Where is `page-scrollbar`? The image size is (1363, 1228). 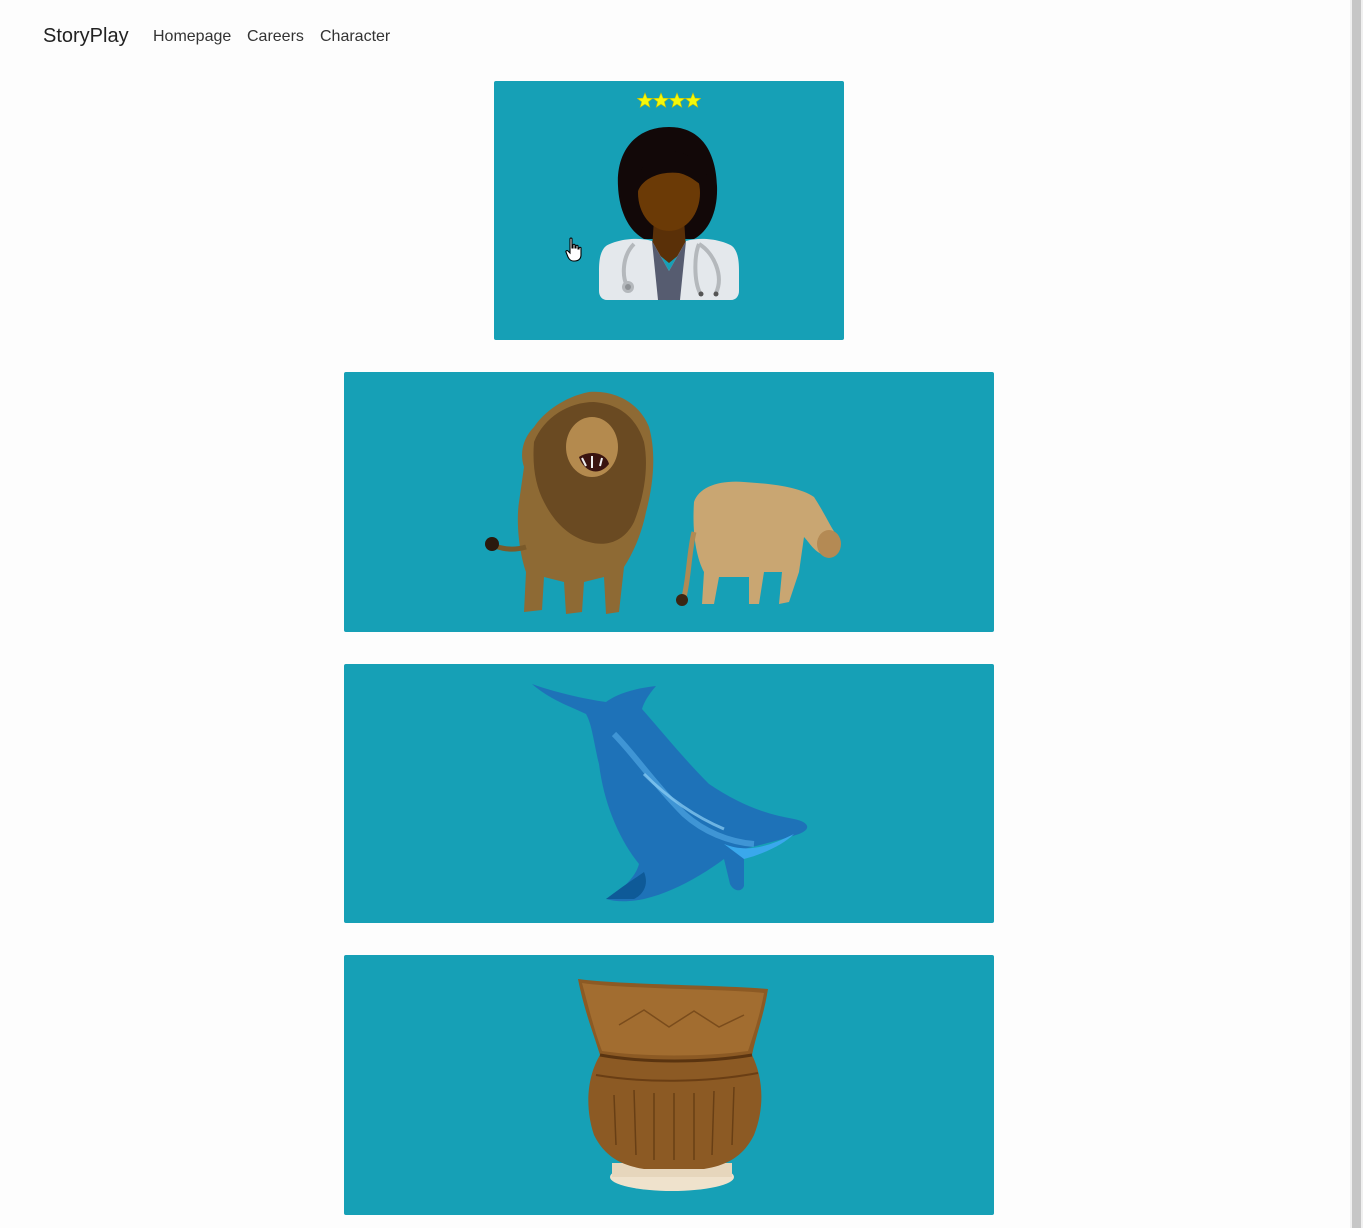 page-scrollbar is located at coordinates (1356, 614).